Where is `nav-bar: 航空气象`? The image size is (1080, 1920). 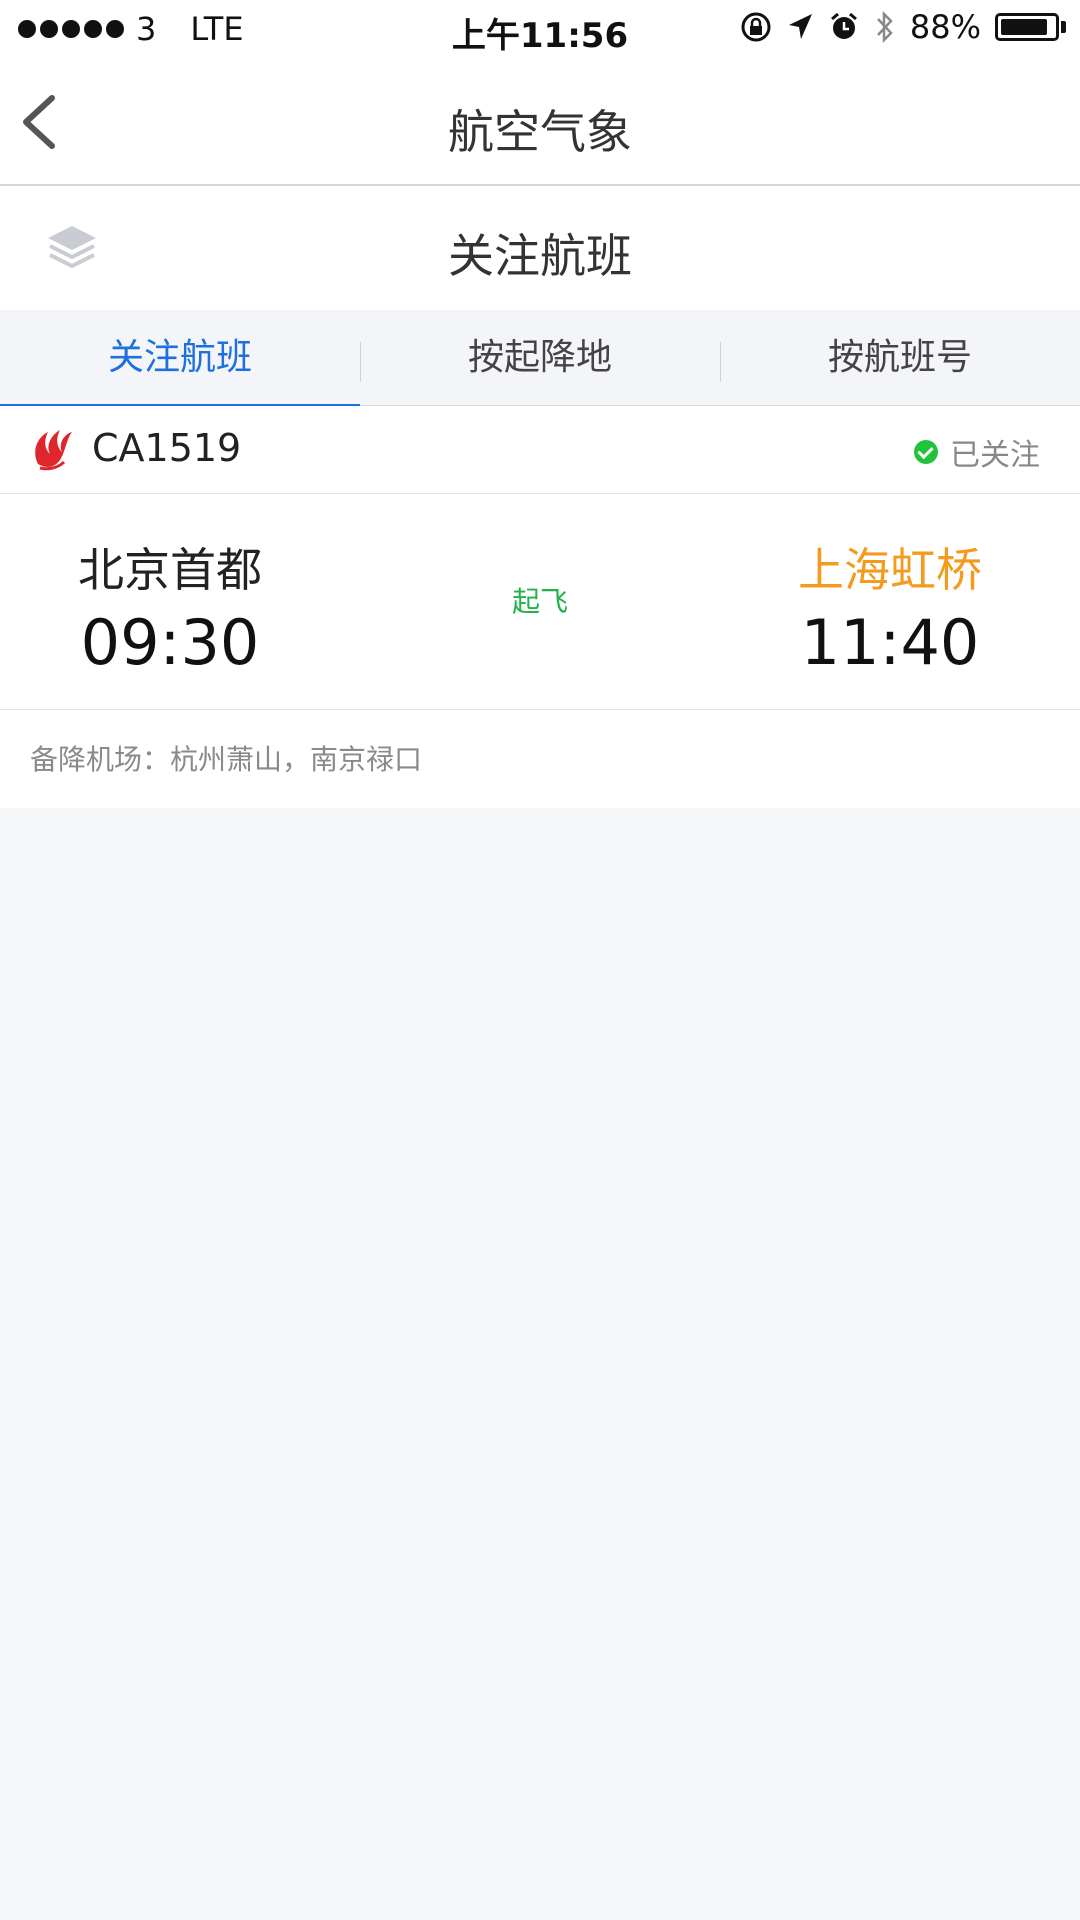 nav-bar: 航空气象 is located at coordinates (540, 122).